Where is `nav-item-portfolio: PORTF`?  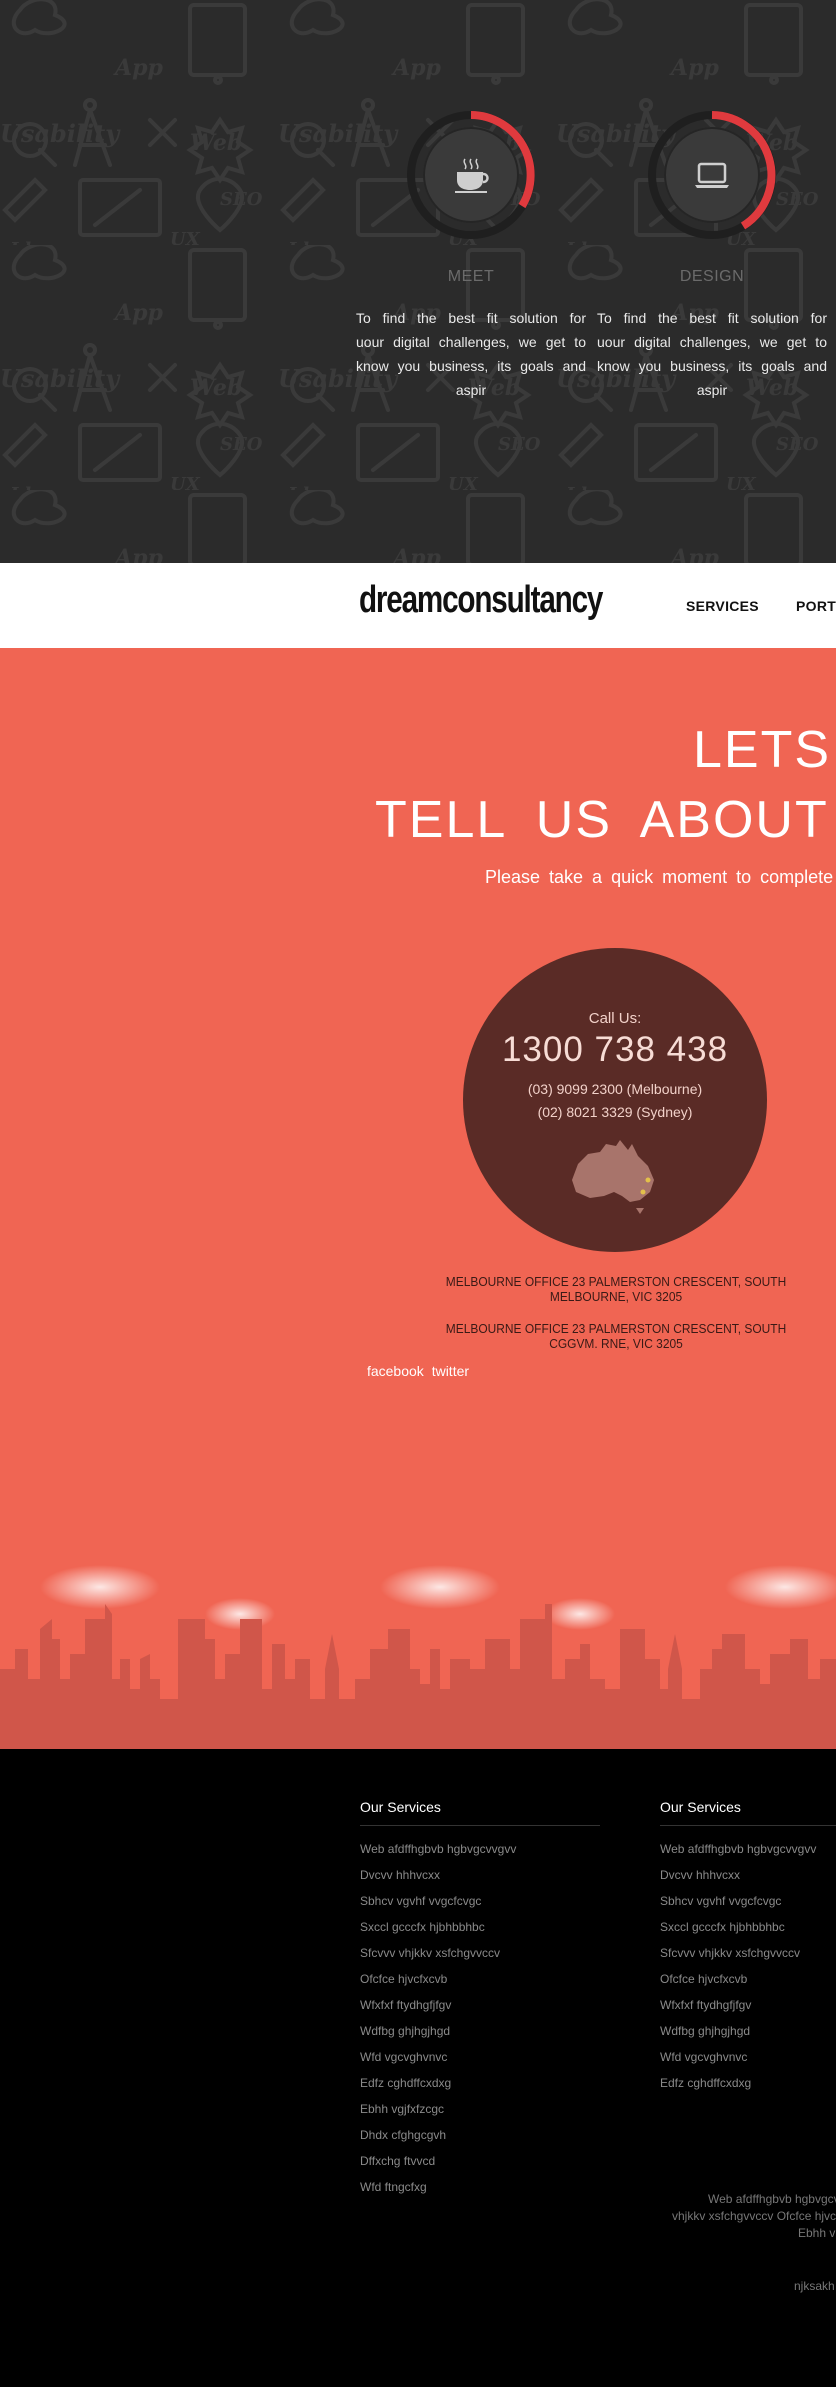
nav-item-portfolio: PORTF is located at coordinates (816, 606).